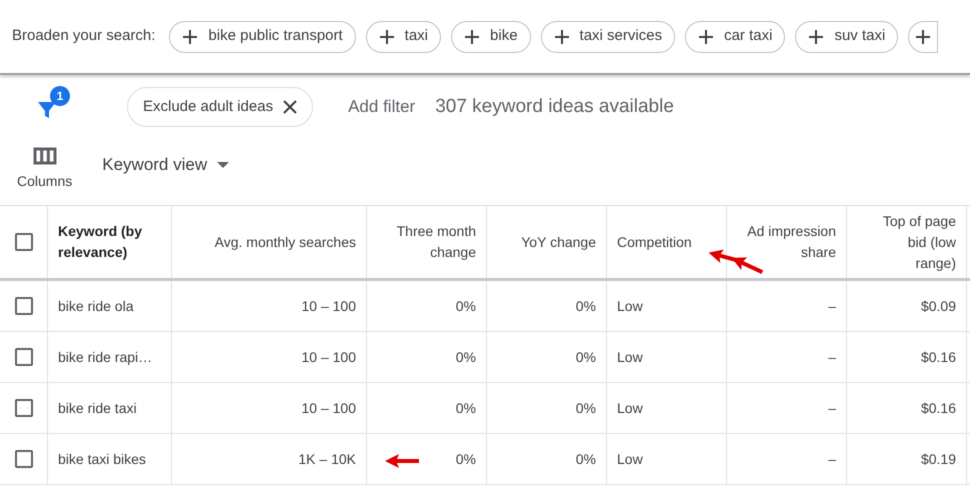 Image resolution: width=970 pixels, height=486 pixels. Describe the element at coordinates (327, 459) in the screenshot. I see `table-cell-text: 1K – 10K` at that location.